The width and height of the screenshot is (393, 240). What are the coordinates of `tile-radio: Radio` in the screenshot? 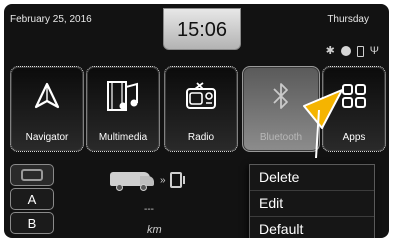 It's located at (201, 109).